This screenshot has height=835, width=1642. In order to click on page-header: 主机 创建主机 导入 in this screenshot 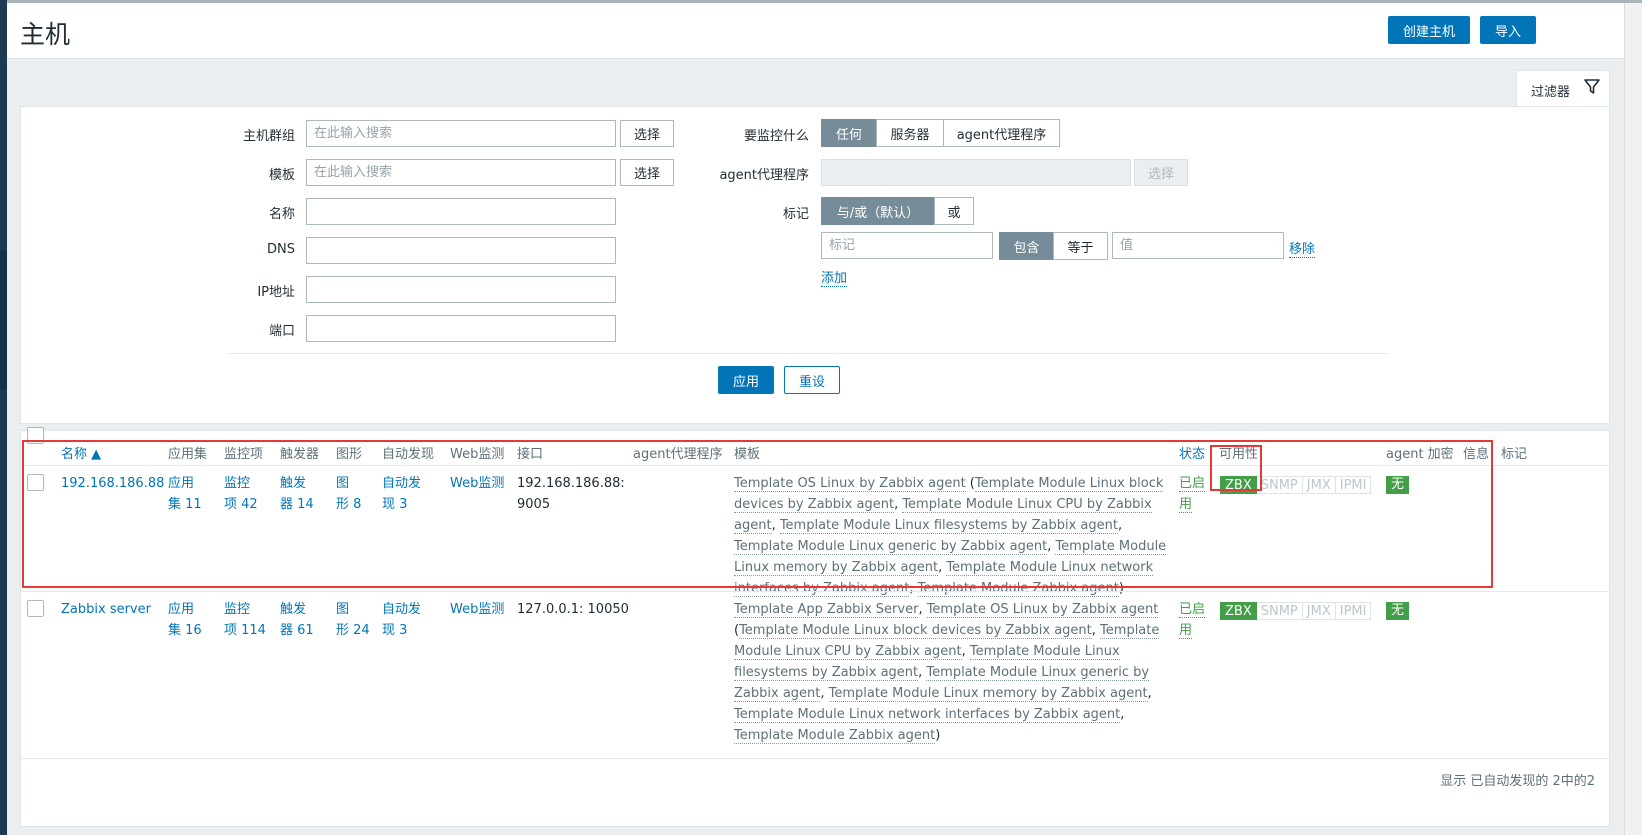, I will do `click(815, 31)`.